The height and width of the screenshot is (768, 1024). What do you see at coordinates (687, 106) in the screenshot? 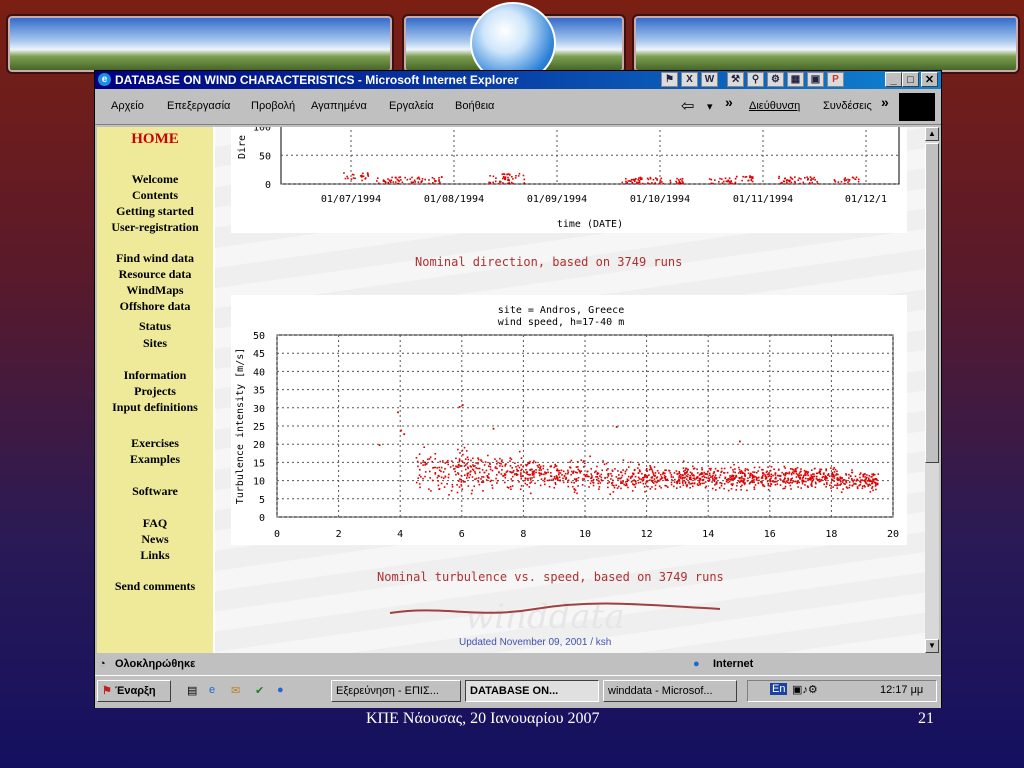
I see `back-arrow-icon: ⇦` at bounding box center [687, 106].